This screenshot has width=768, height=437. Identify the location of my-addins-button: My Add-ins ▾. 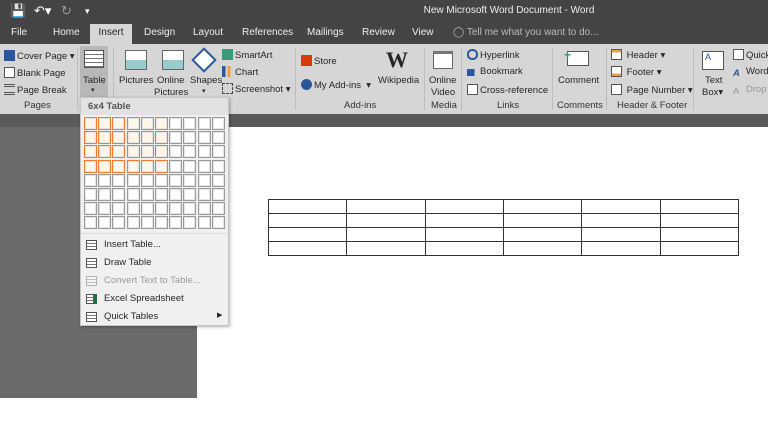
(336, 85).